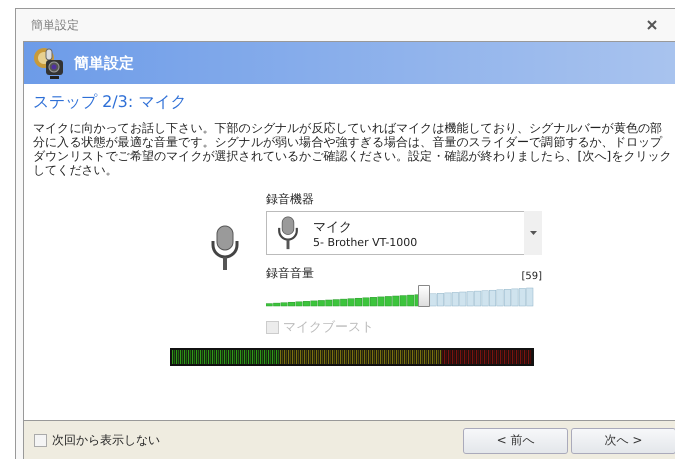 The width and height of the screenshot is (675, 459). Describe the element at coordinates (652, 25) in the screenshot. I see `close-icon` at that location.